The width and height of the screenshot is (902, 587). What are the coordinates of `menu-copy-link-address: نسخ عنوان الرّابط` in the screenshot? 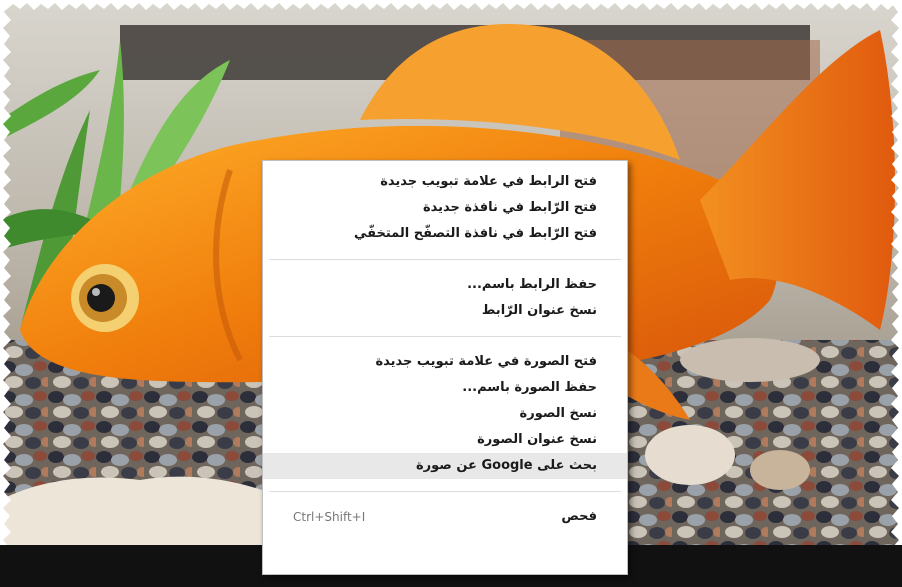 It's located at (445, 311).